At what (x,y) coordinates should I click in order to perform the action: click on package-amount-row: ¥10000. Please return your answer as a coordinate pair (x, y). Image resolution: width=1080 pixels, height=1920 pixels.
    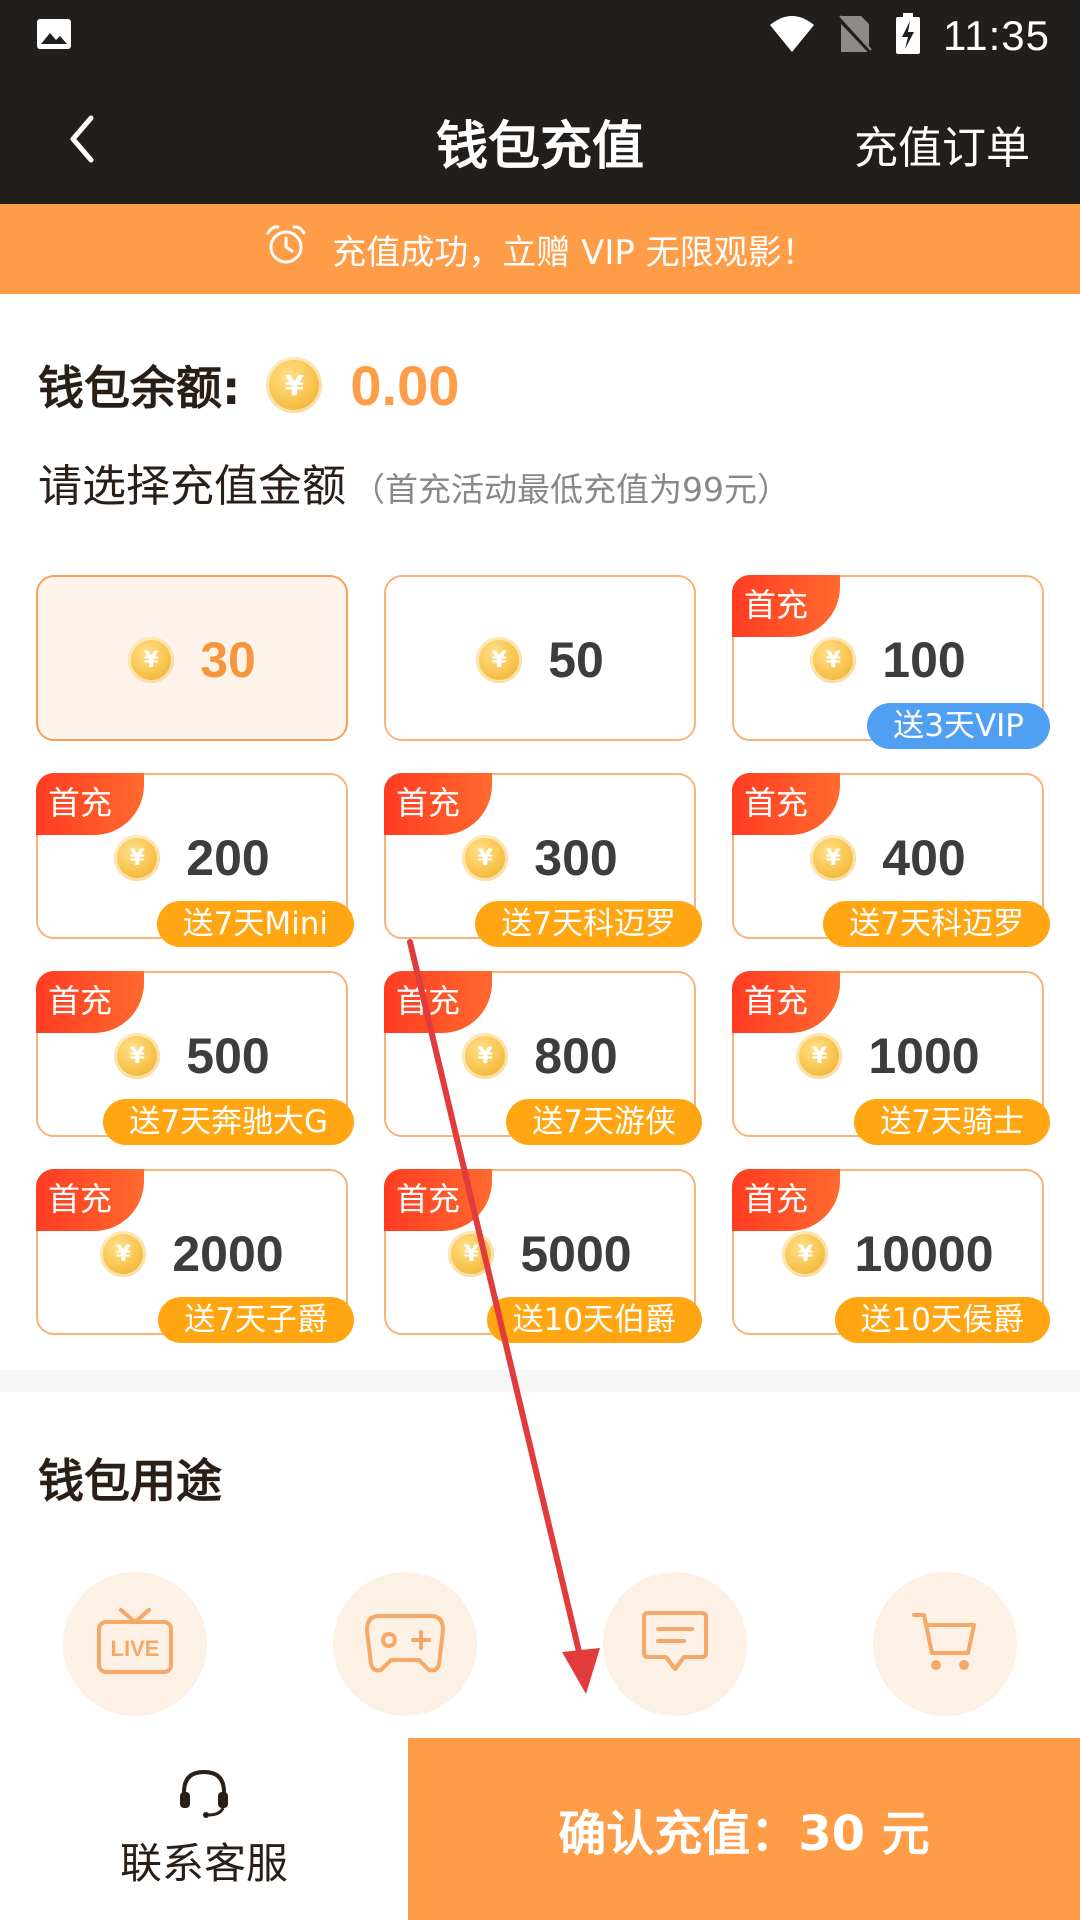
    Looking at the image, I should click on (888, 1254).